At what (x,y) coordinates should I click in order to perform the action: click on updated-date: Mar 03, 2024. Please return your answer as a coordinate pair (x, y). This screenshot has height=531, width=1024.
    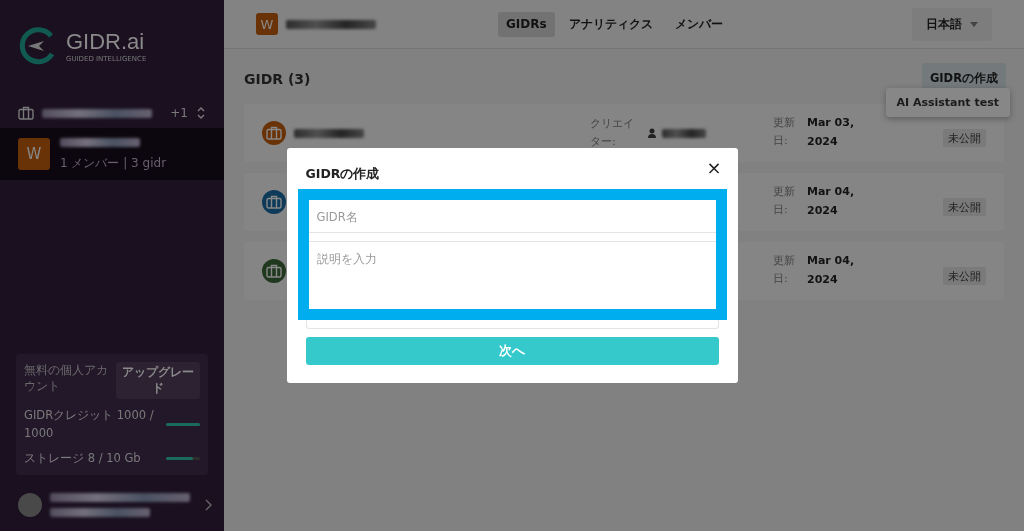
    Looking at the image, I should click on (831, 132).